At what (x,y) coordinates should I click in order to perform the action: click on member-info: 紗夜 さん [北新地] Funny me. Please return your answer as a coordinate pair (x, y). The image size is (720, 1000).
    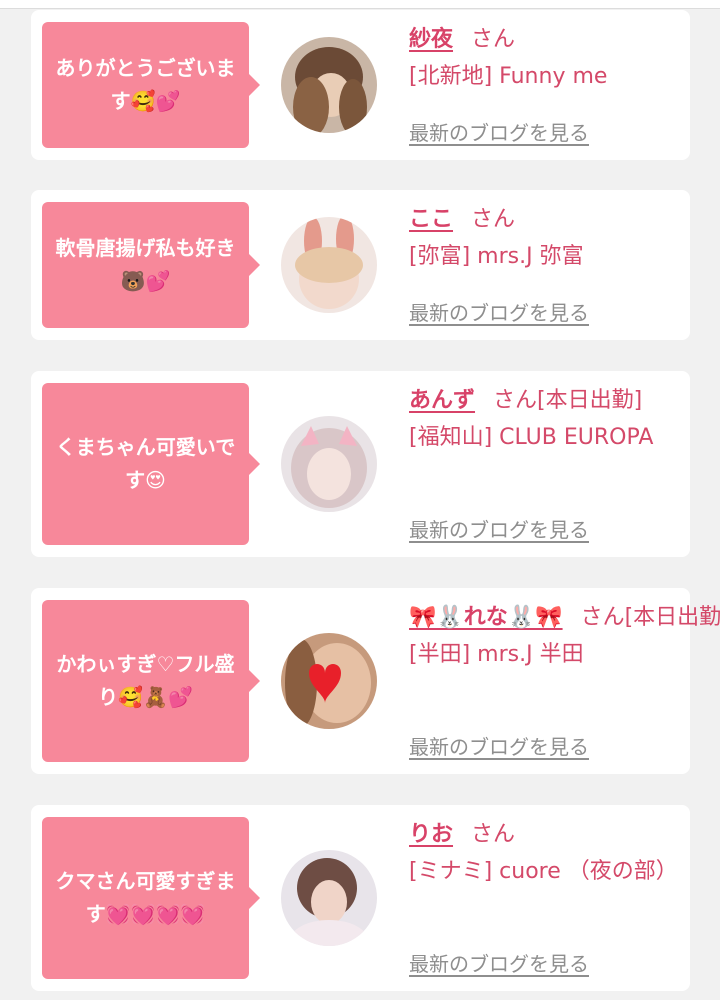
    Looking at the image, I should click on (544, 58).